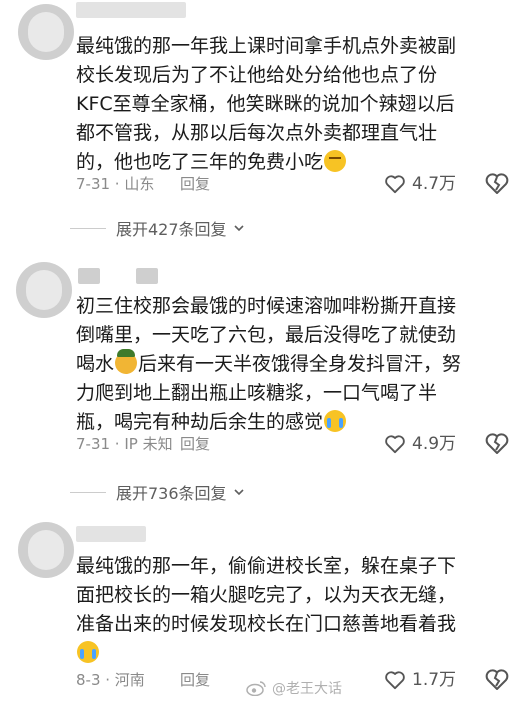  What do you see at coordinates (265, 104) in the screenshot?
I see `comment-line: KFC至尊全家桶，他笑眯眯的说加个辣翅以后` at bounding box center [265, 104].